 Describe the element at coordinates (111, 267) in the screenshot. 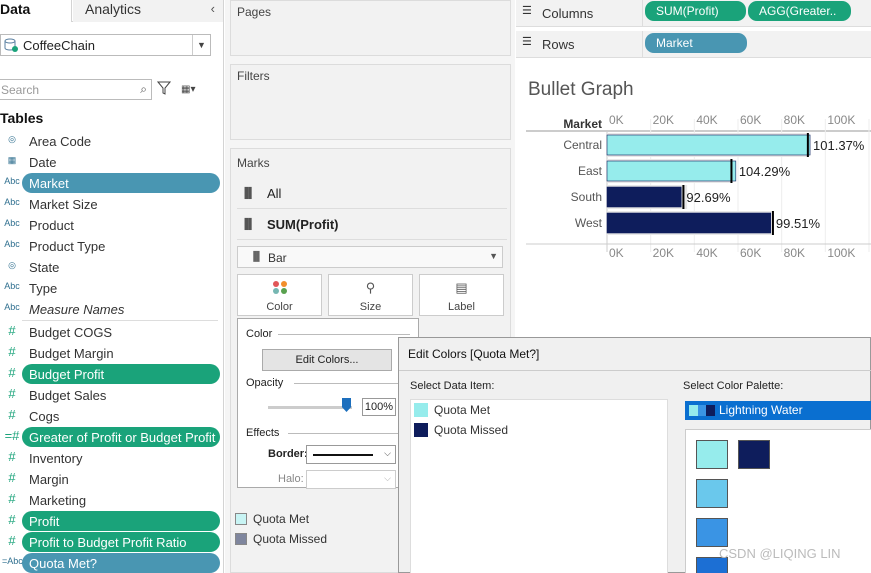

I see `field-item: ◎ State` at that location.